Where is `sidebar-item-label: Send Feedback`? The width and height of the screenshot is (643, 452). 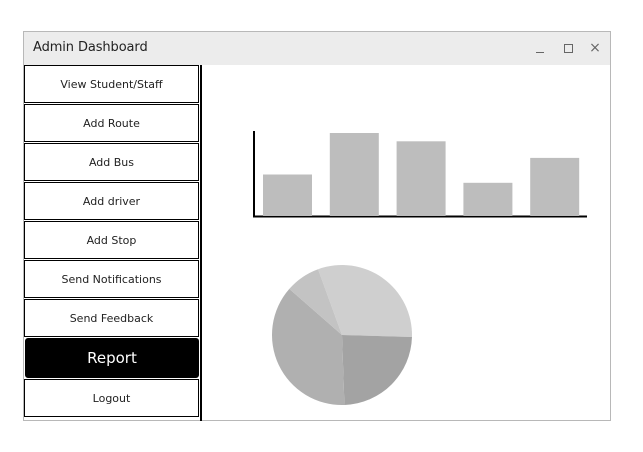
sidebar-item-label: Send Feedback is located at coordinates (111, 318).